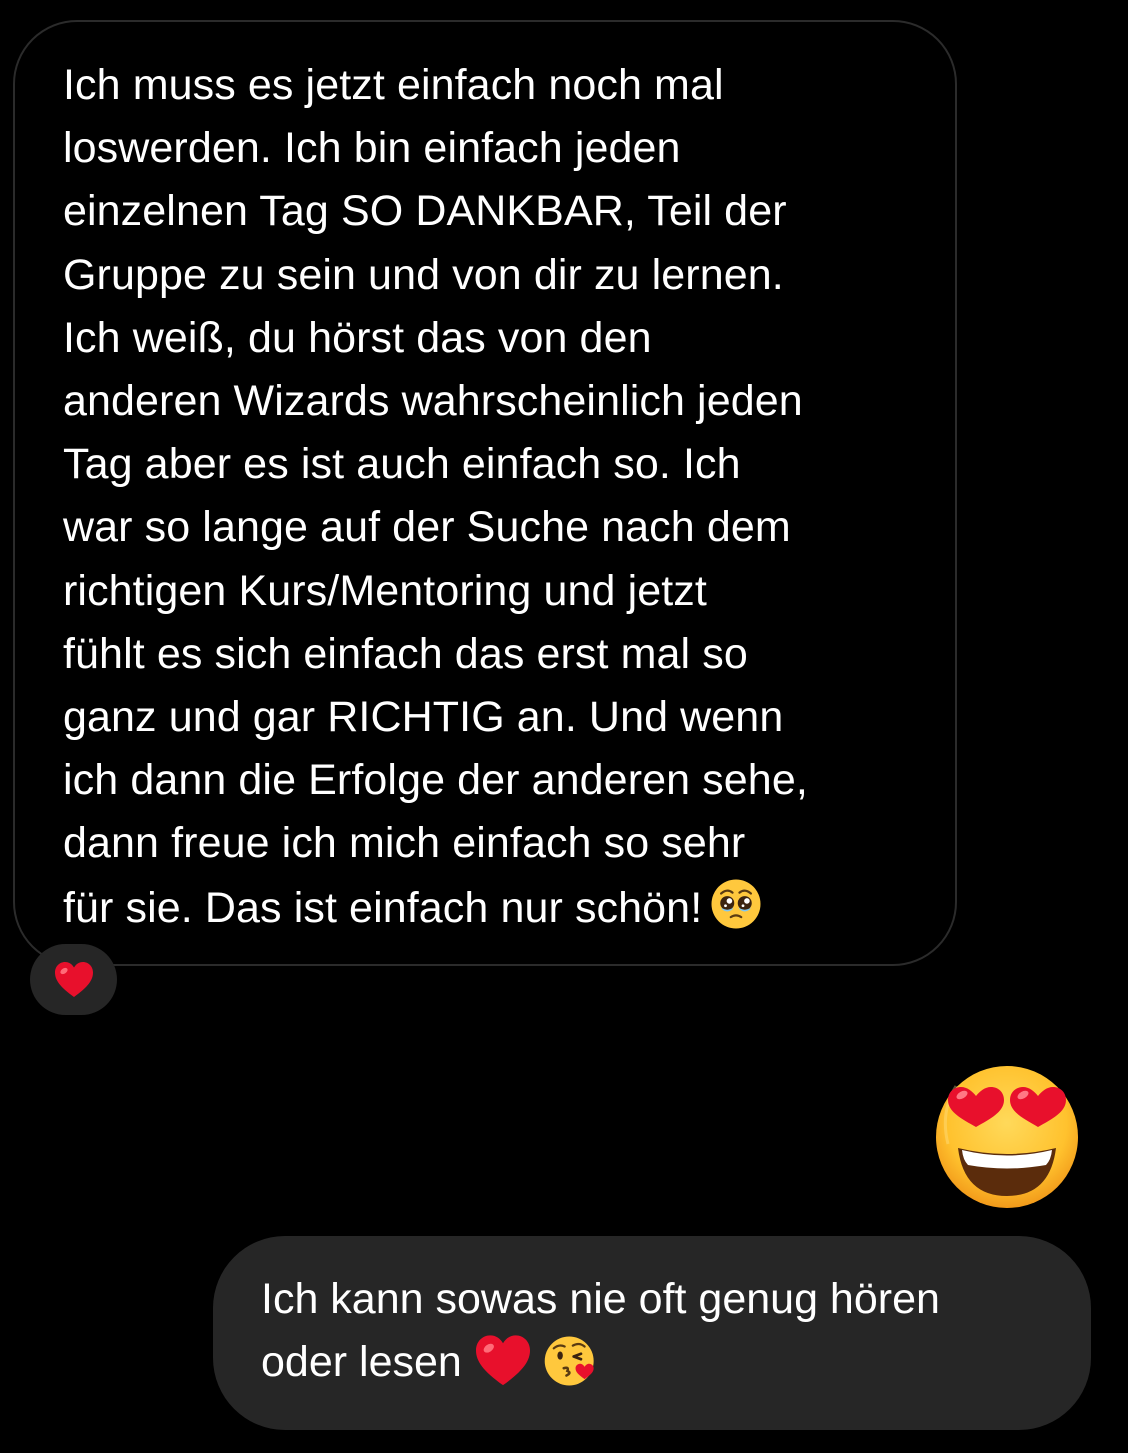  What do you see at coordinates (423, 717) in the screenshot?
I see `message-line: ganz und gar RICHTIG an. Und wenn` at bounding box center [423, 717].